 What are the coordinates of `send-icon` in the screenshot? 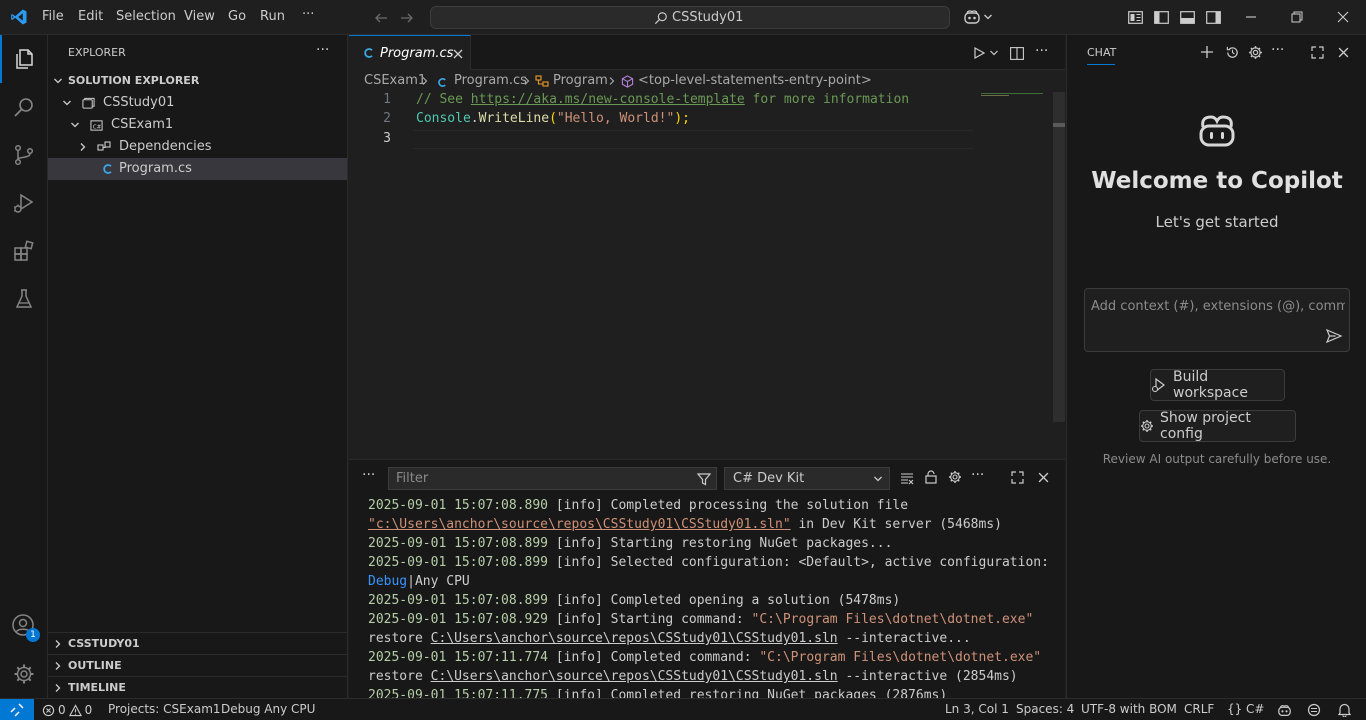 It's located at (1334, 336).